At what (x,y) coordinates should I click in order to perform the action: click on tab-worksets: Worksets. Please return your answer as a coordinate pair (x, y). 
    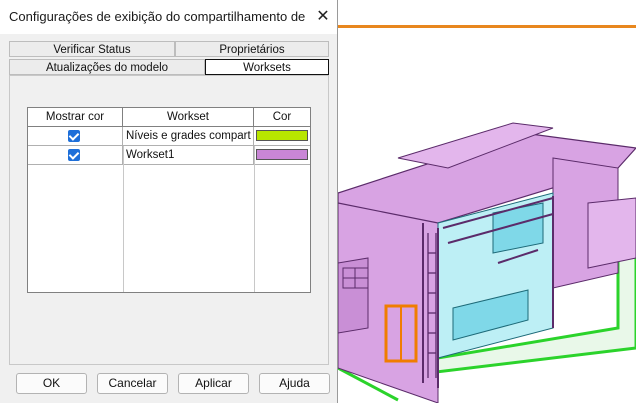
    Looking at the image, I should click on (267, 67).